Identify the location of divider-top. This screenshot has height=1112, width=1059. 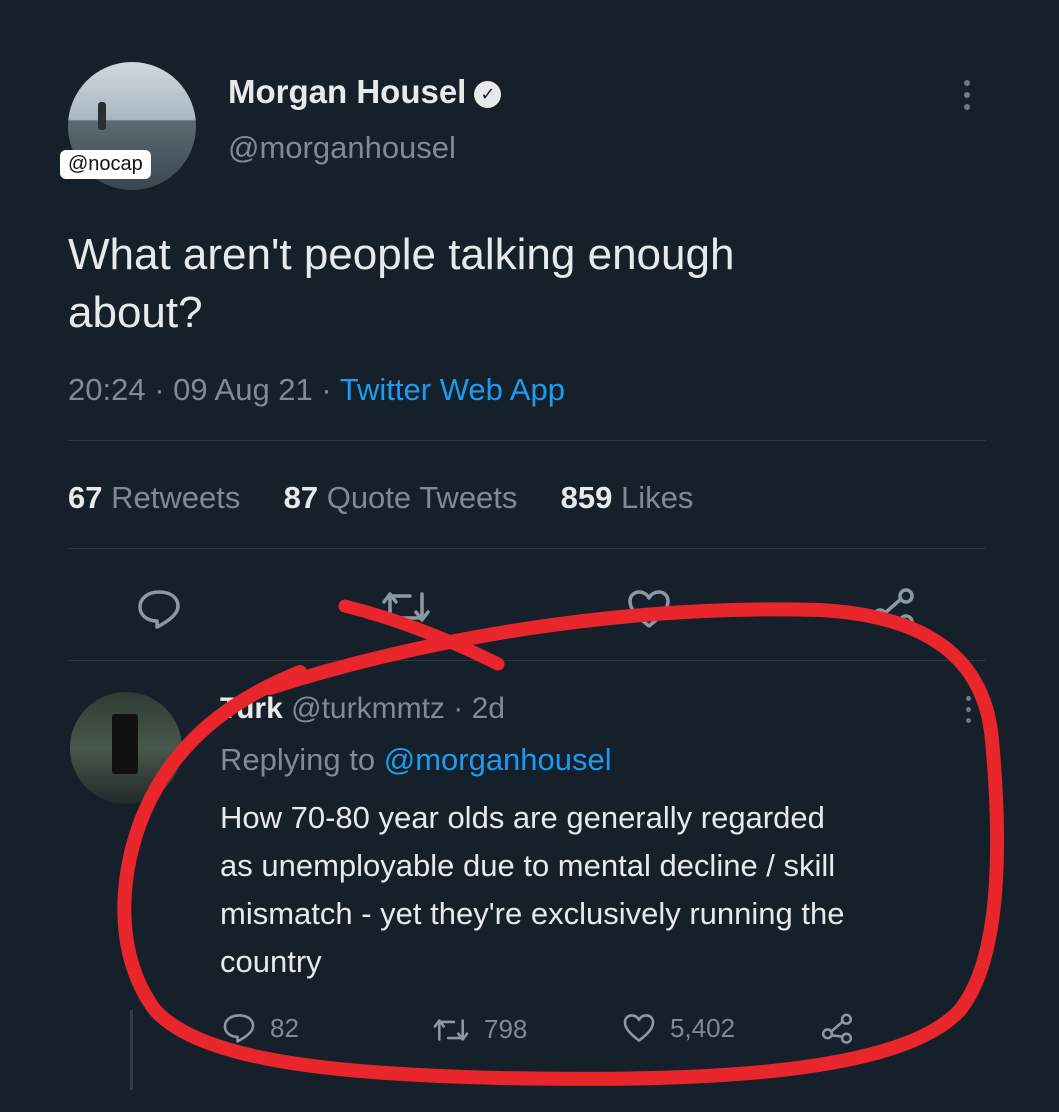
(527, 440).